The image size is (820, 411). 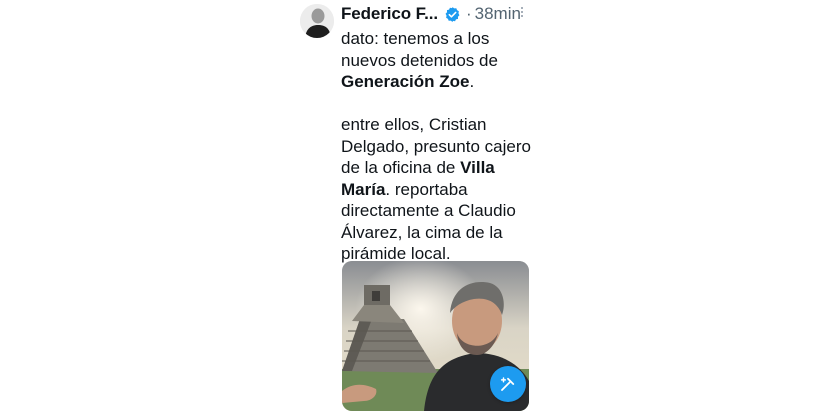 I want to click on tweet-header: Federico F... · 38min, so click(x=431, y=14).